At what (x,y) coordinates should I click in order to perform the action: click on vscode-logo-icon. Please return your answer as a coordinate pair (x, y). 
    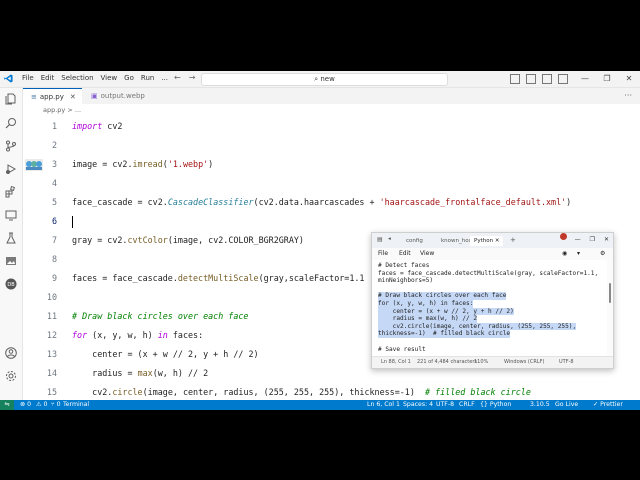
    Looking at the image, I should click on (8, 78).